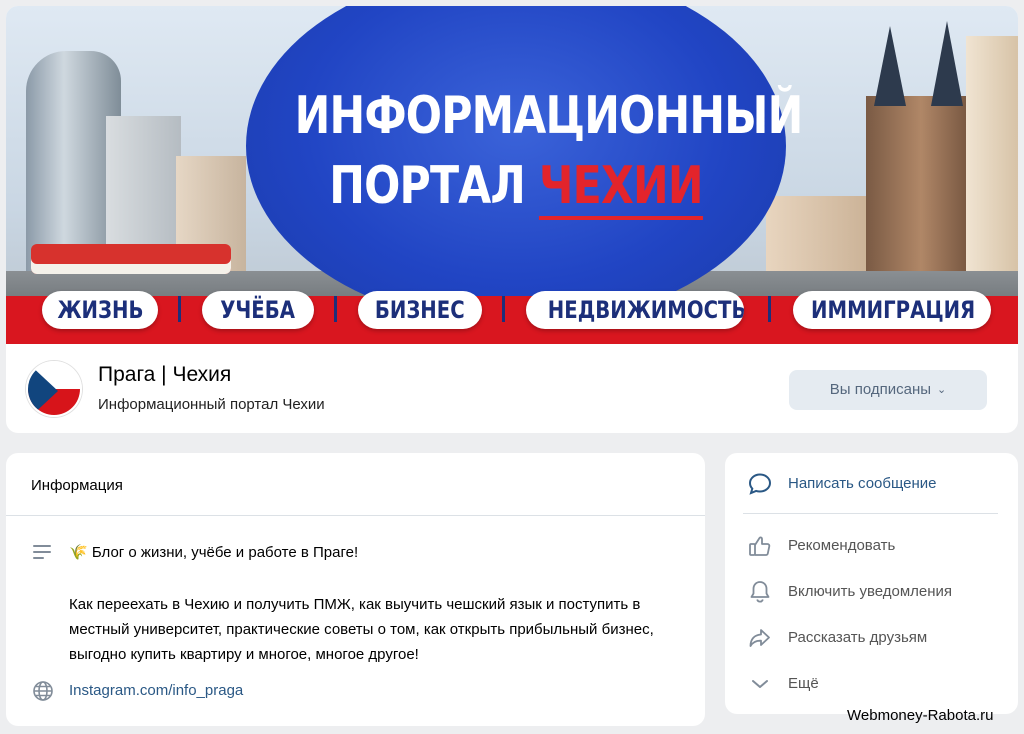 The image size is (1024, 734). Describe the element at coordinates (803, 683) in the screenshot. I see `more-label: Ещё` at that location.